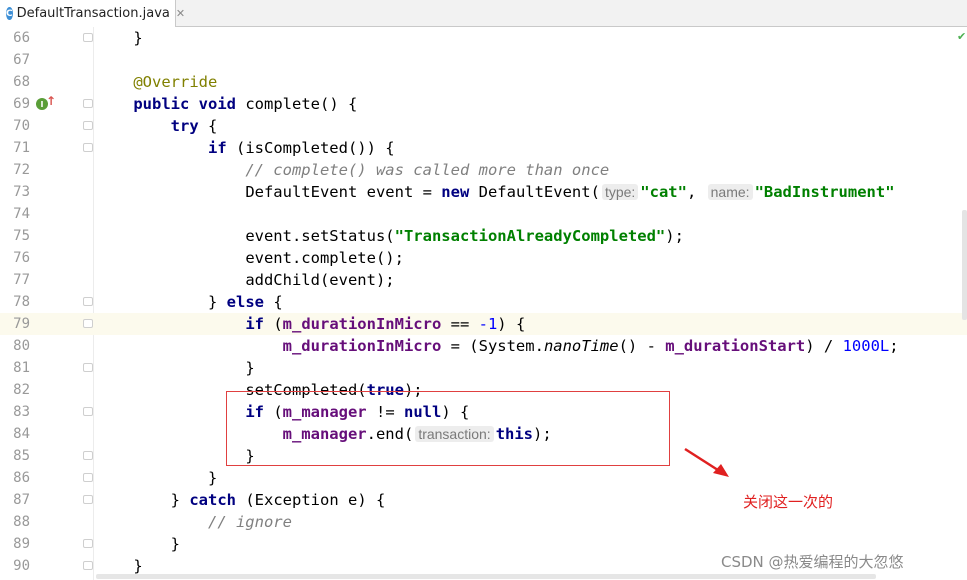 This screenshot has height=580, width=967. Describe the element at coordinates (488, 324) in the screenshot. I see `number-token: -1` at that location.